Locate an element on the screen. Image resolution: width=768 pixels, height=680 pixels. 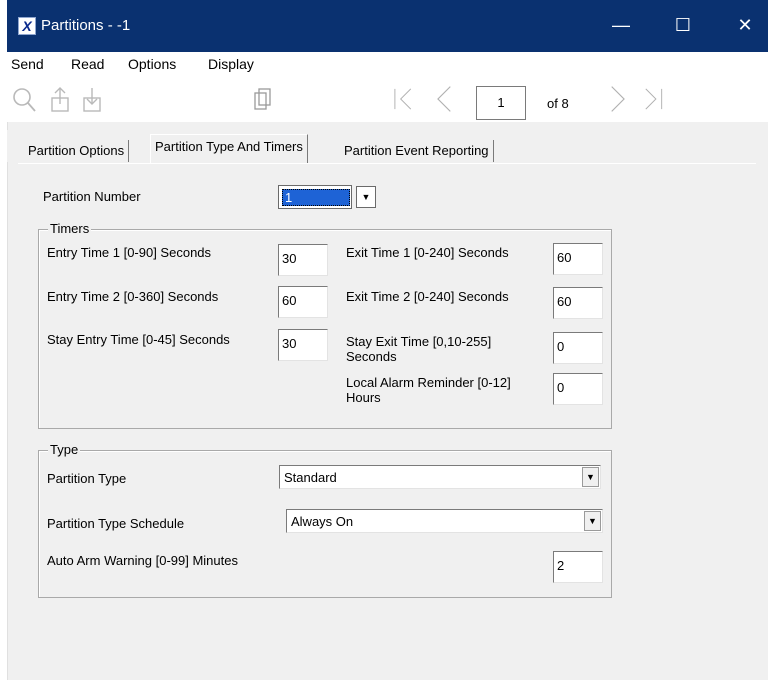
exit-time-1-label: Exit Time 1 [0-240] Seconds is located at coordinates (427, 252).